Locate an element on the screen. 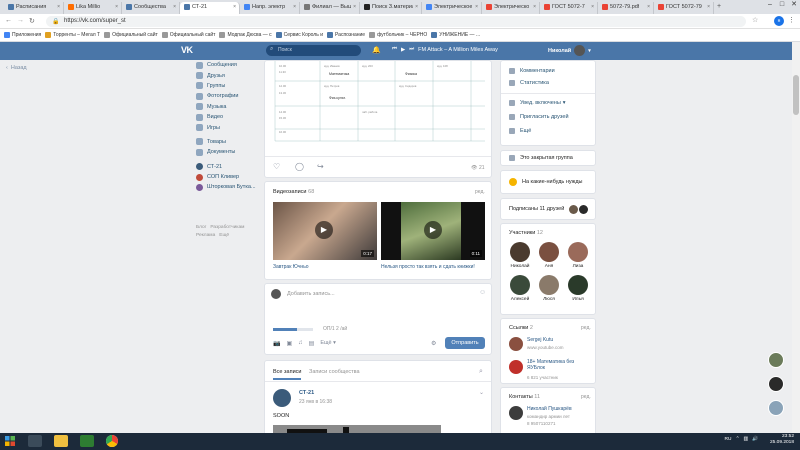 Image resolution: width=800 pixels, height=450 pixels. like-icon: ♡ is located at coordinates (276, 166).